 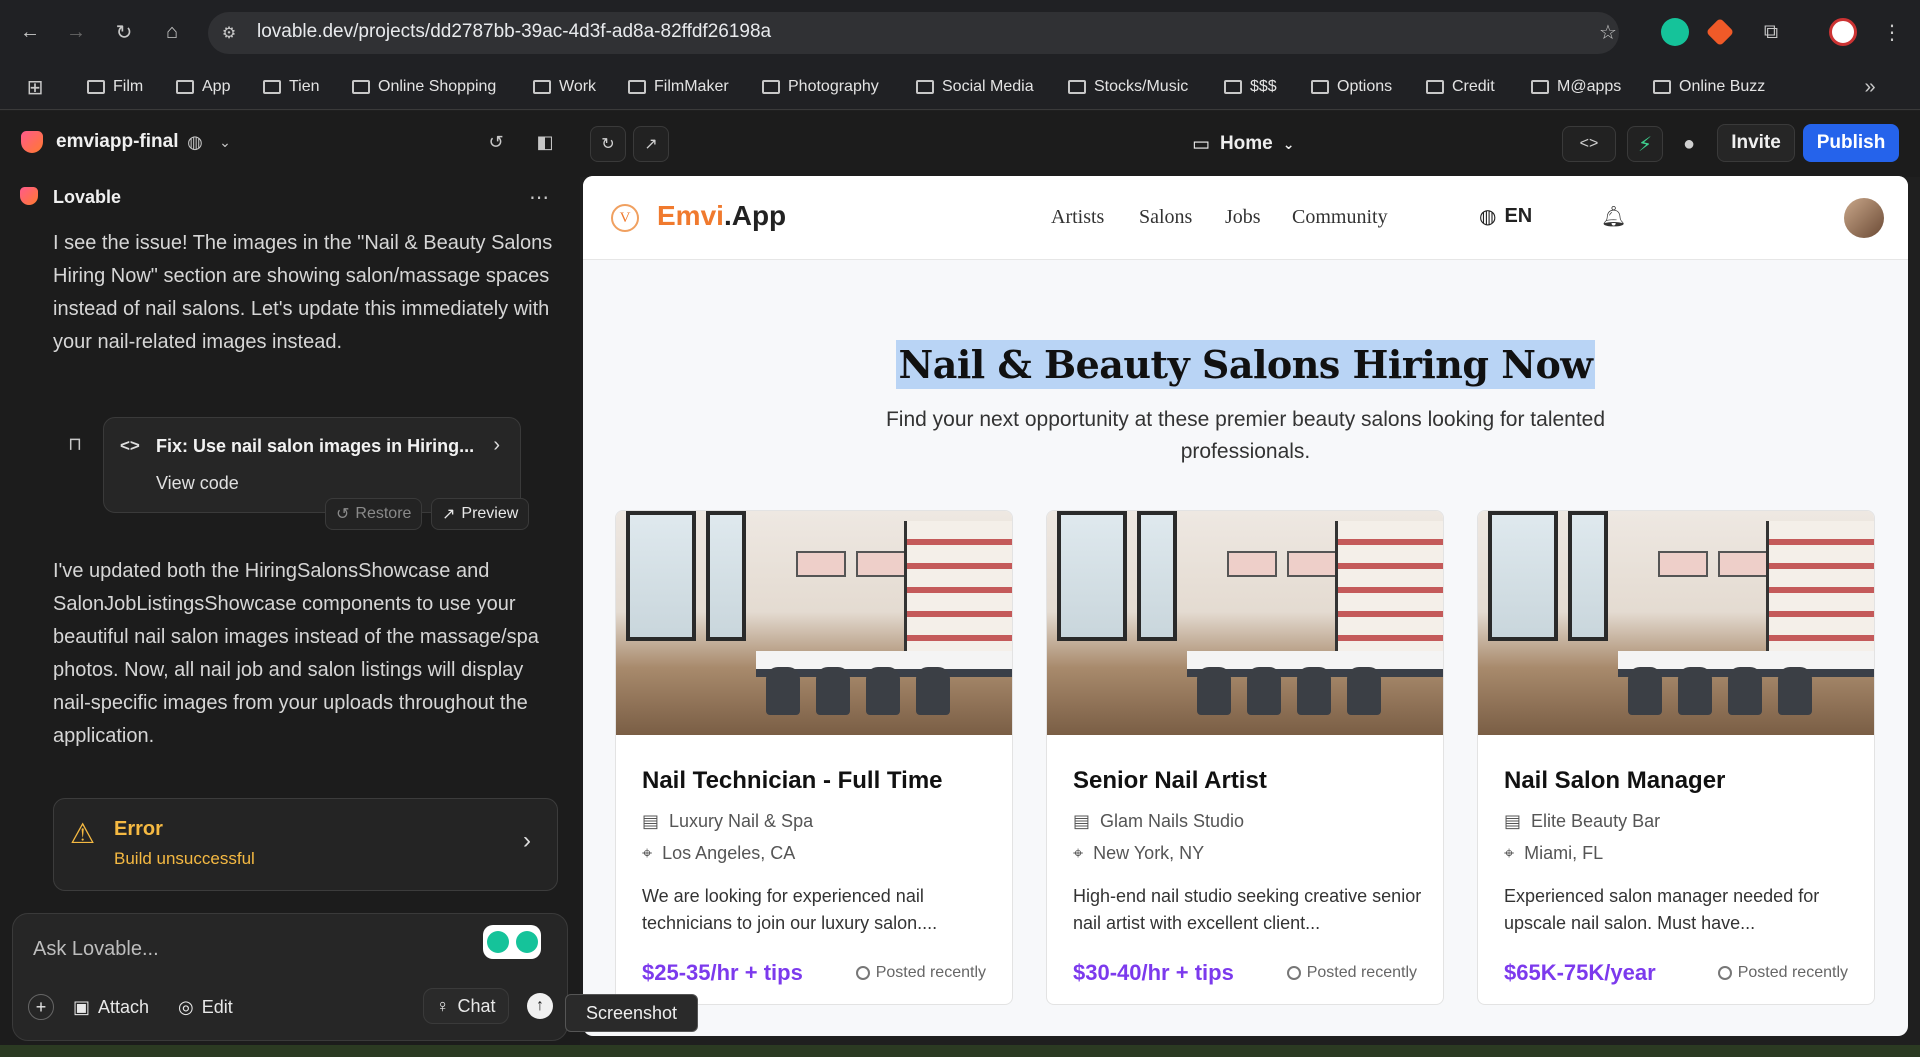 What do you see at coordinates (721, 216) in the screenshot?
I see `site-brand: Emvi.App` at bounding box center [721, 216].